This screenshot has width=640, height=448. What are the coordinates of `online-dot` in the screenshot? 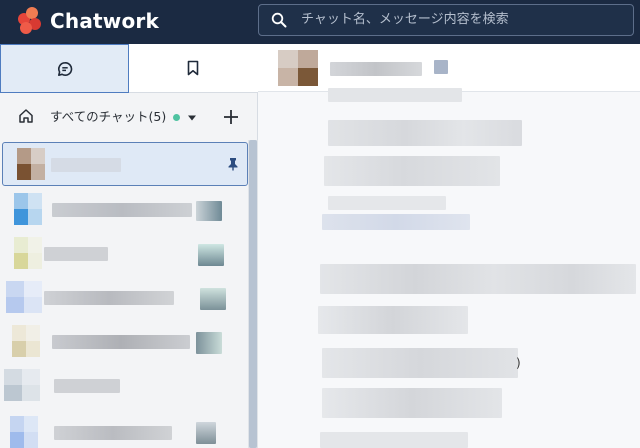 It's located at (176, 117).